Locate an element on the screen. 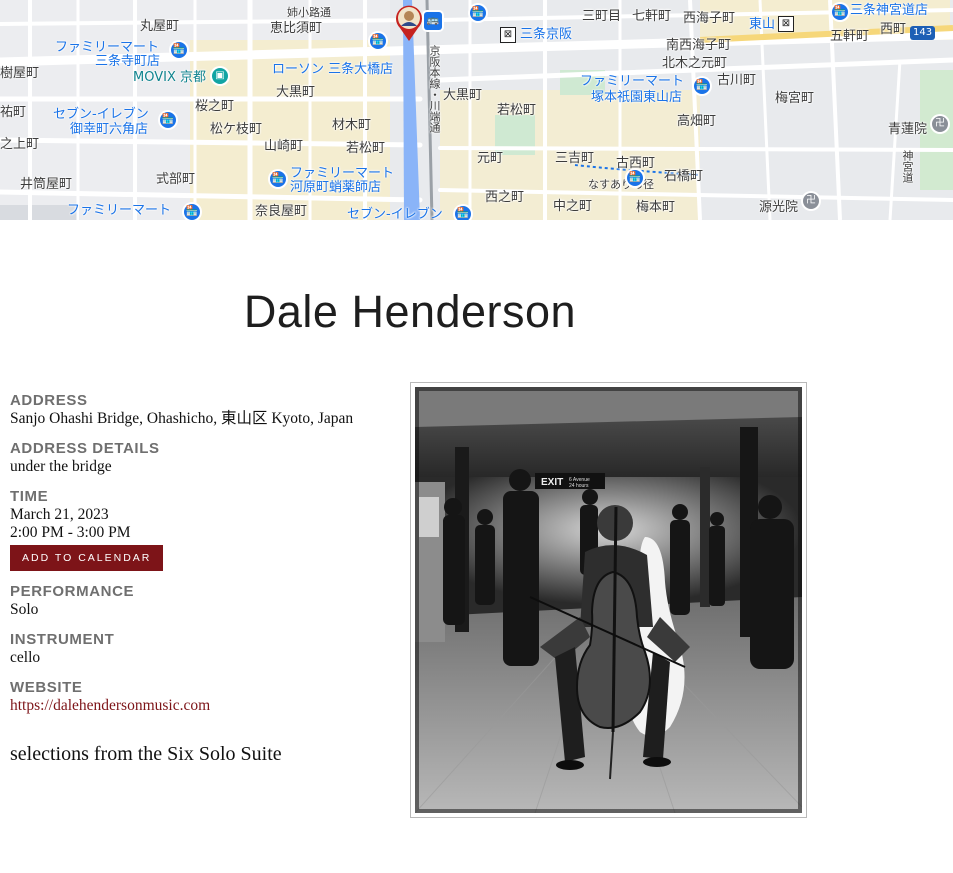 This screenshot has height=873, width=953. map-label: 西町 is located at coordinates (893, 29).